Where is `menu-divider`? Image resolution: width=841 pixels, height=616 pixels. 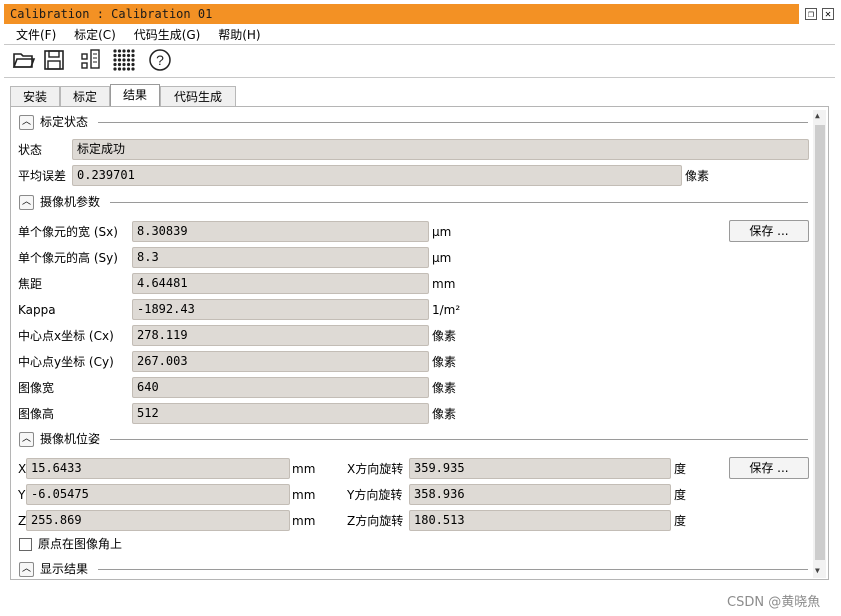 menu-divider is located at coordinates (419, 44).